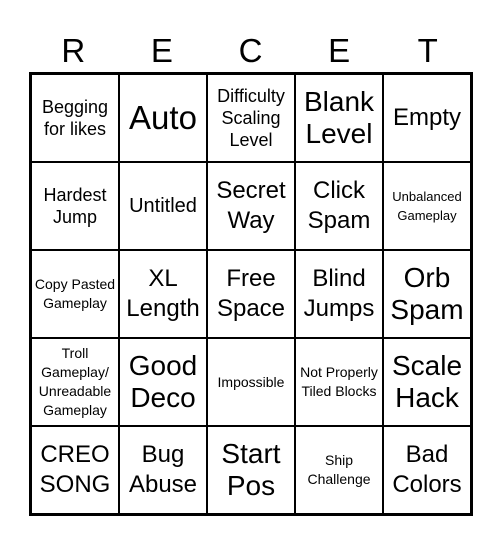  I want to click on bingo-cell: Auto, so click(163, 118).